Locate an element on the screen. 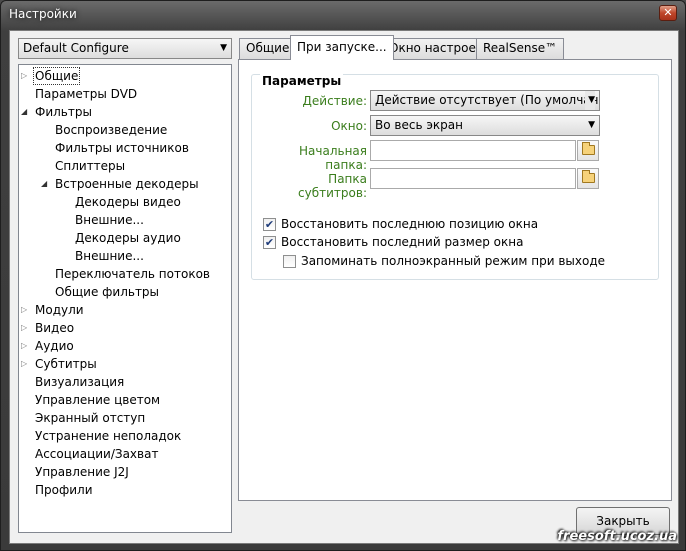 This screenshot has width=686, height=551. action-dropdown: Действие отсутствует (По умолчанию) ▼ is located at coordinates (485, 100).